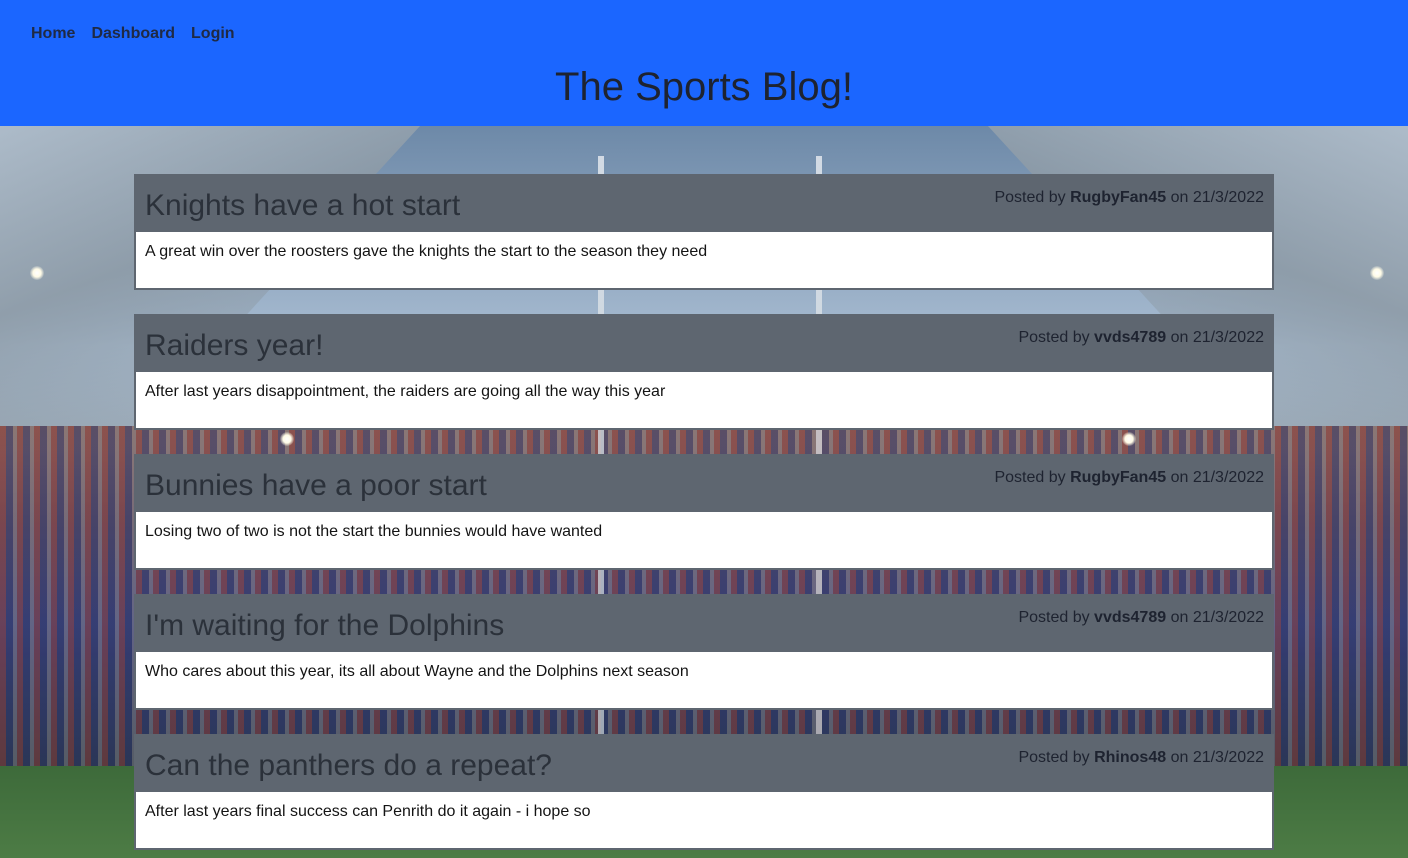  What do you see at coordinates (53, 34) in the screenshot?
I see `nav-link-home: Home` at bounding box center [53, 34].